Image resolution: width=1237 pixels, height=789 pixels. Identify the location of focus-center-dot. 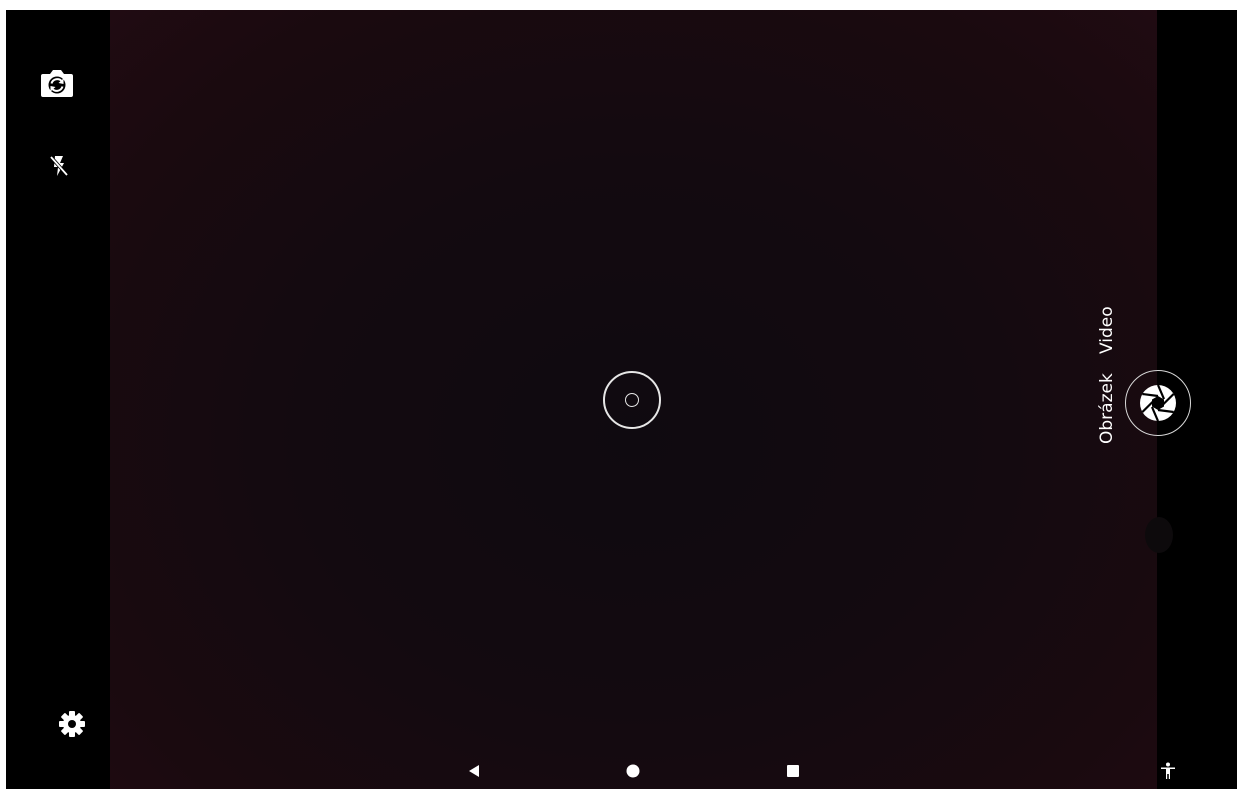
(632, 400).